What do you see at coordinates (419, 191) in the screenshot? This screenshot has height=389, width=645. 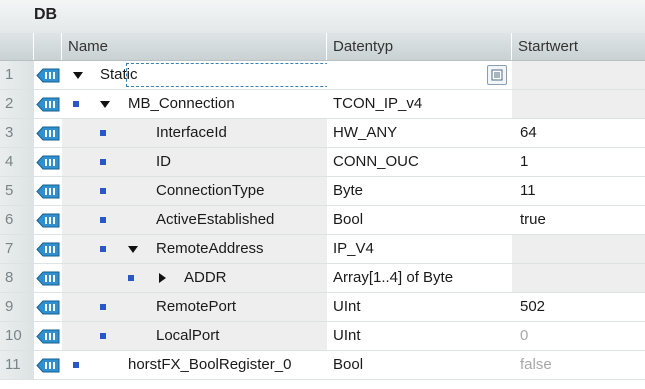 I see `datatype-cell: Byte` at bounding box center [419, 191].